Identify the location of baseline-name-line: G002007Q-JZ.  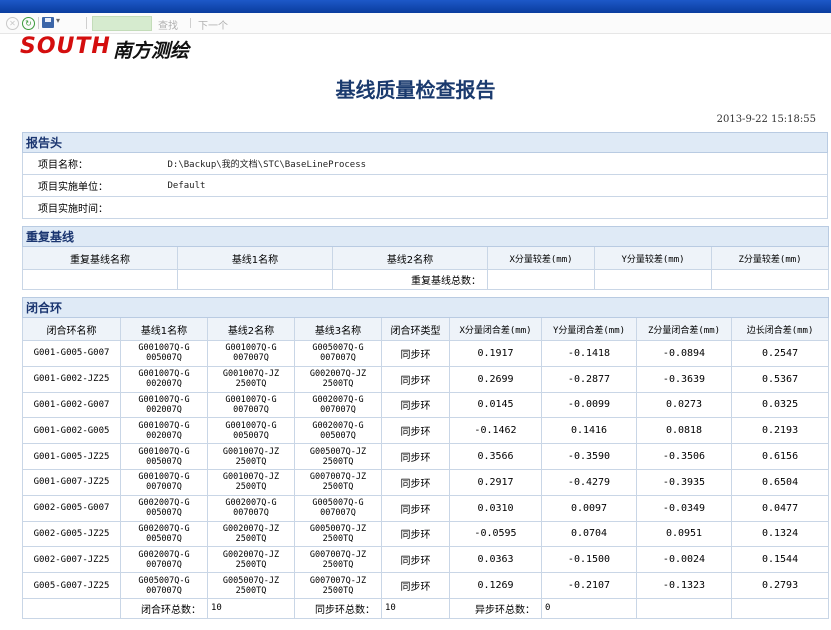
(251, 554).